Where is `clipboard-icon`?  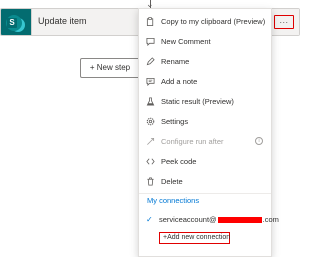 clipboard-icon is located at coordinates (150, 21).